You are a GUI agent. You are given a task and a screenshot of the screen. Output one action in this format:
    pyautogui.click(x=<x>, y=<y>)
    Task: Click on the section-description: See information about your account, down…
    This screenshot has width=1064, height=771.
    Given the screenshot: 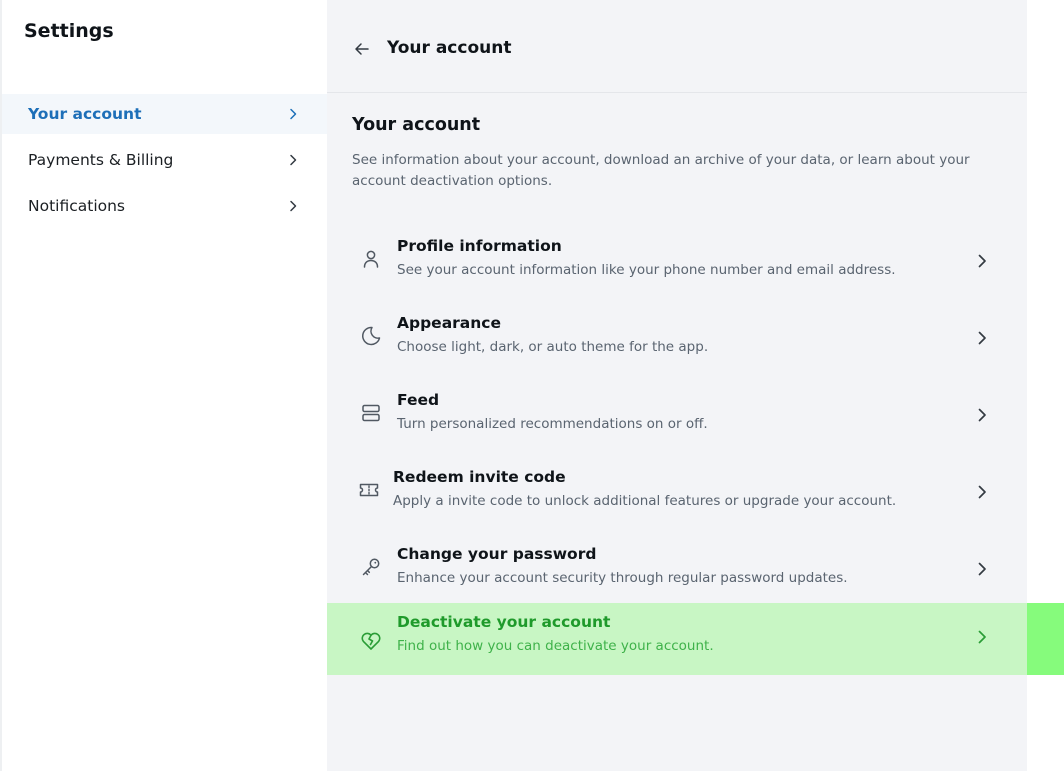 What is the action you would take?
    pyautogui.click(x=661, y=170)
    